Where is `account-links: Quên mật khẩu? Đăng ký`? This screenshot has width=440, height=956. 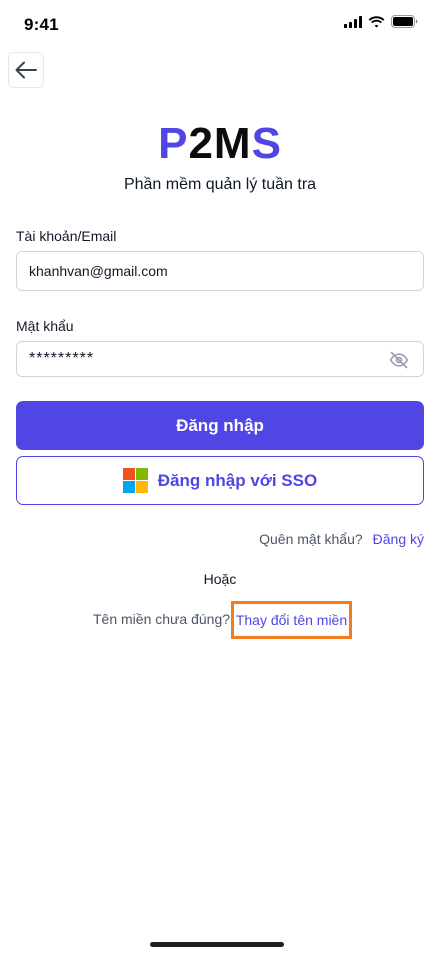
account-links: Quên mật khẩu? Đăng ký is located at coordinates (341, 539).